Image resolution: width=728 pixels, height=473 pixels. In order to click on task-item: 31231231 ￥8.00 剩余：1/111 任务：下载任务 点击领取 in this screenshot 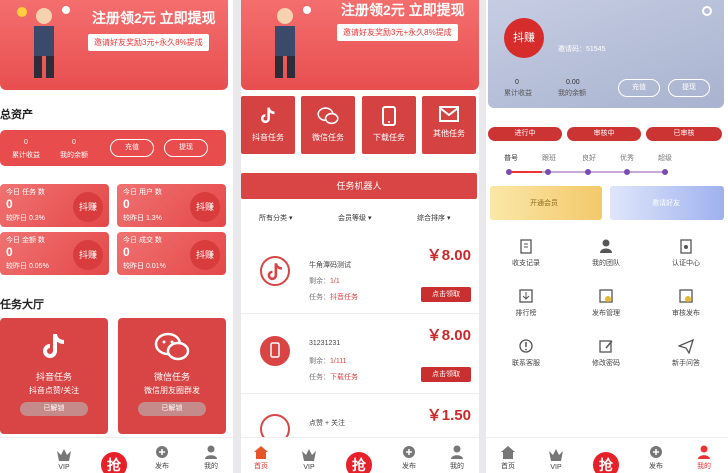, I will do `click(360, 355)`.